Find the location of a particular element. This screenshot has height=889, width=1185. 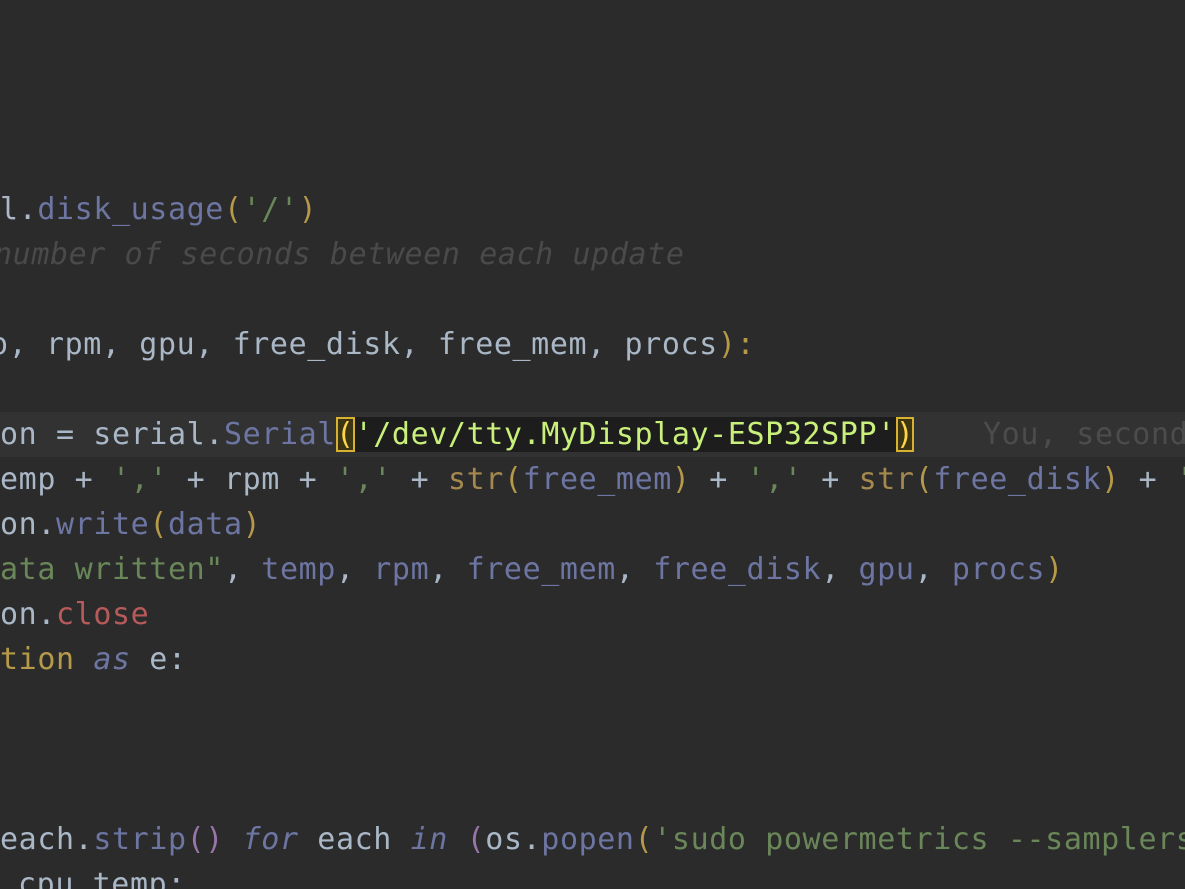

matched-bracket: ) is located at coordinates (905, 434).